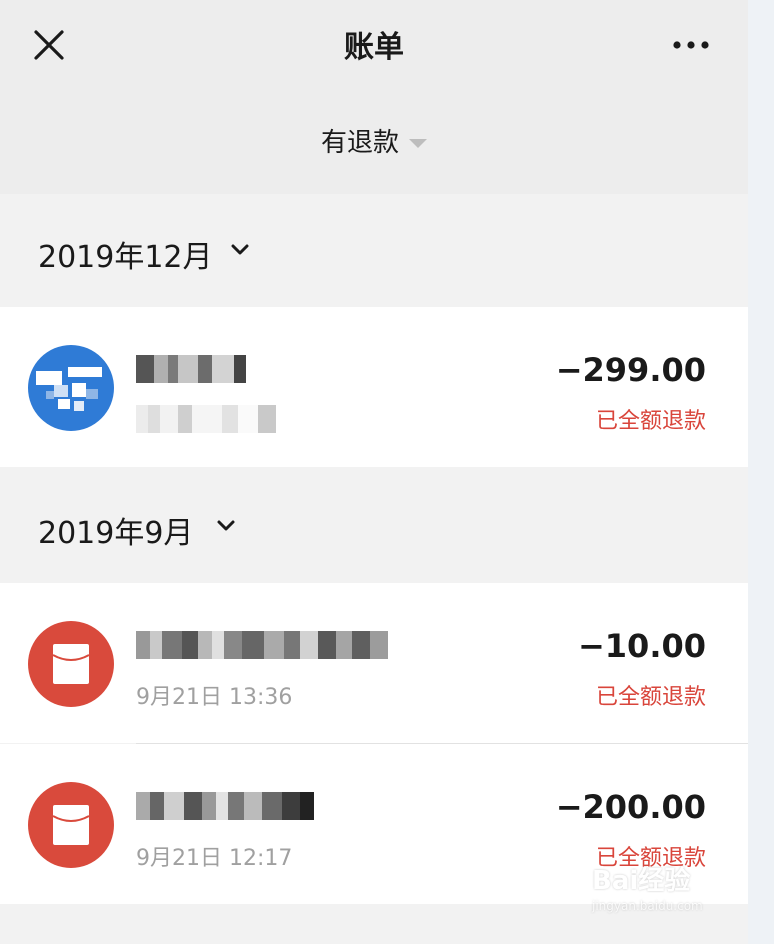 This screenshot has width=774, height=944. I want to click on more-icon, so click(691, 45).